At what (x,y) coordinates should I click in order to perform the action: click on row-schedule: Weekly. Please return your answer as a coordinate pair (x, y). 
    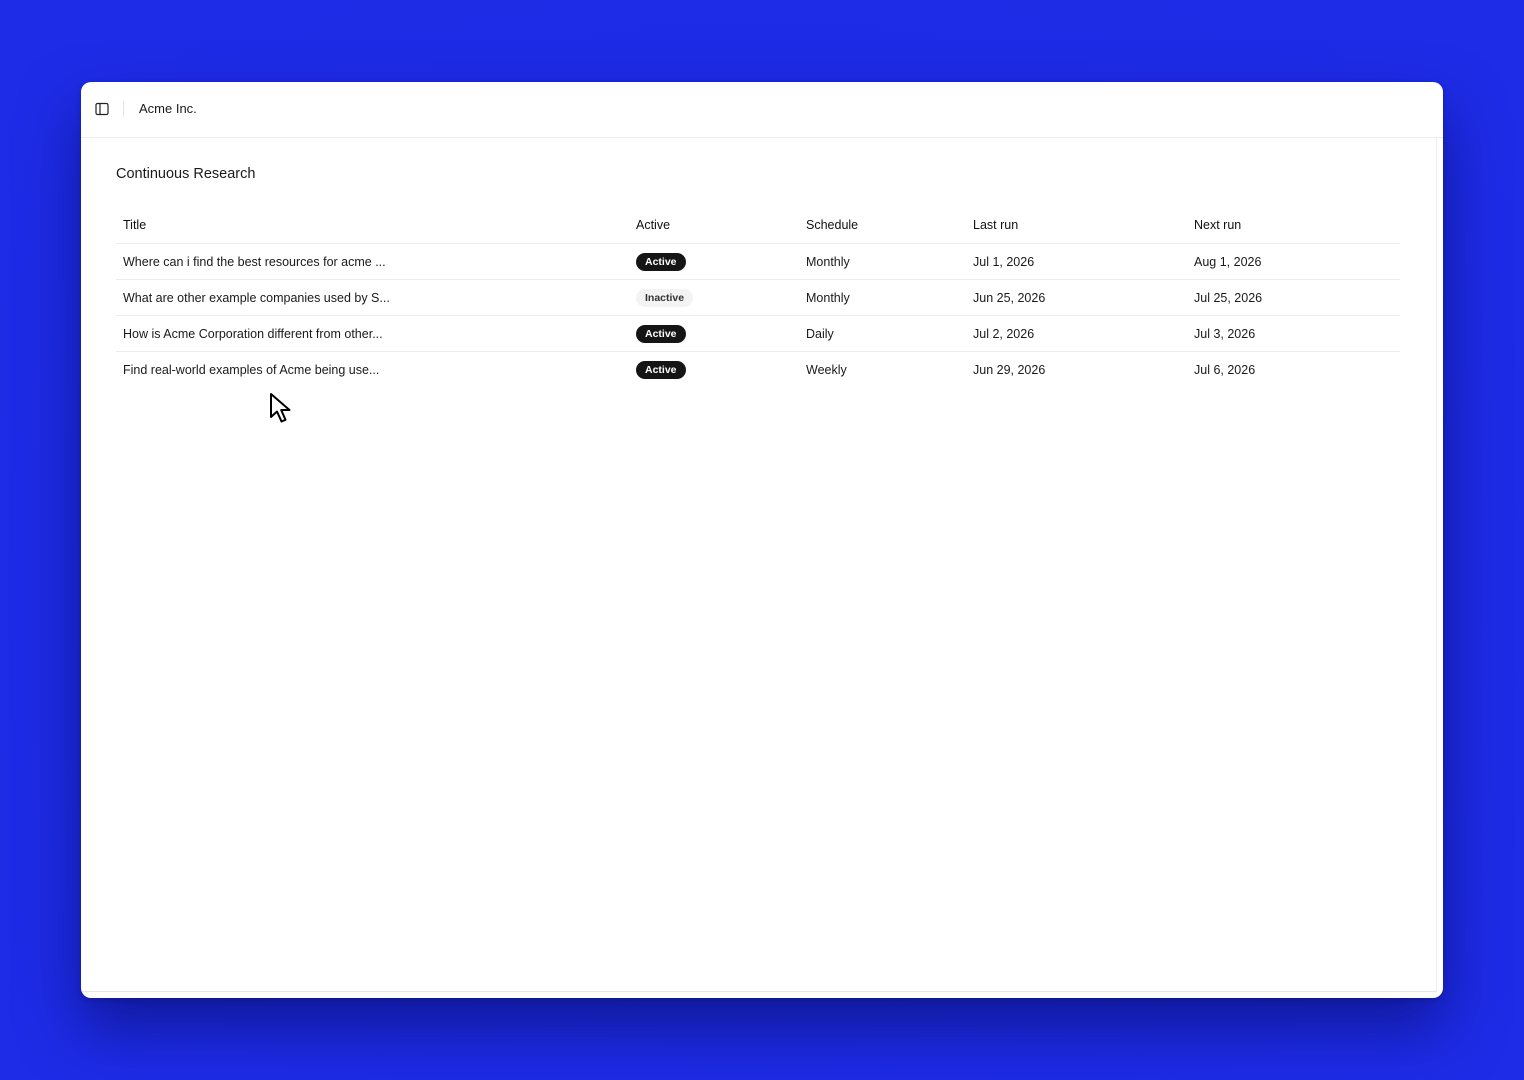
    Looking at the image, I should click on (826, 370).